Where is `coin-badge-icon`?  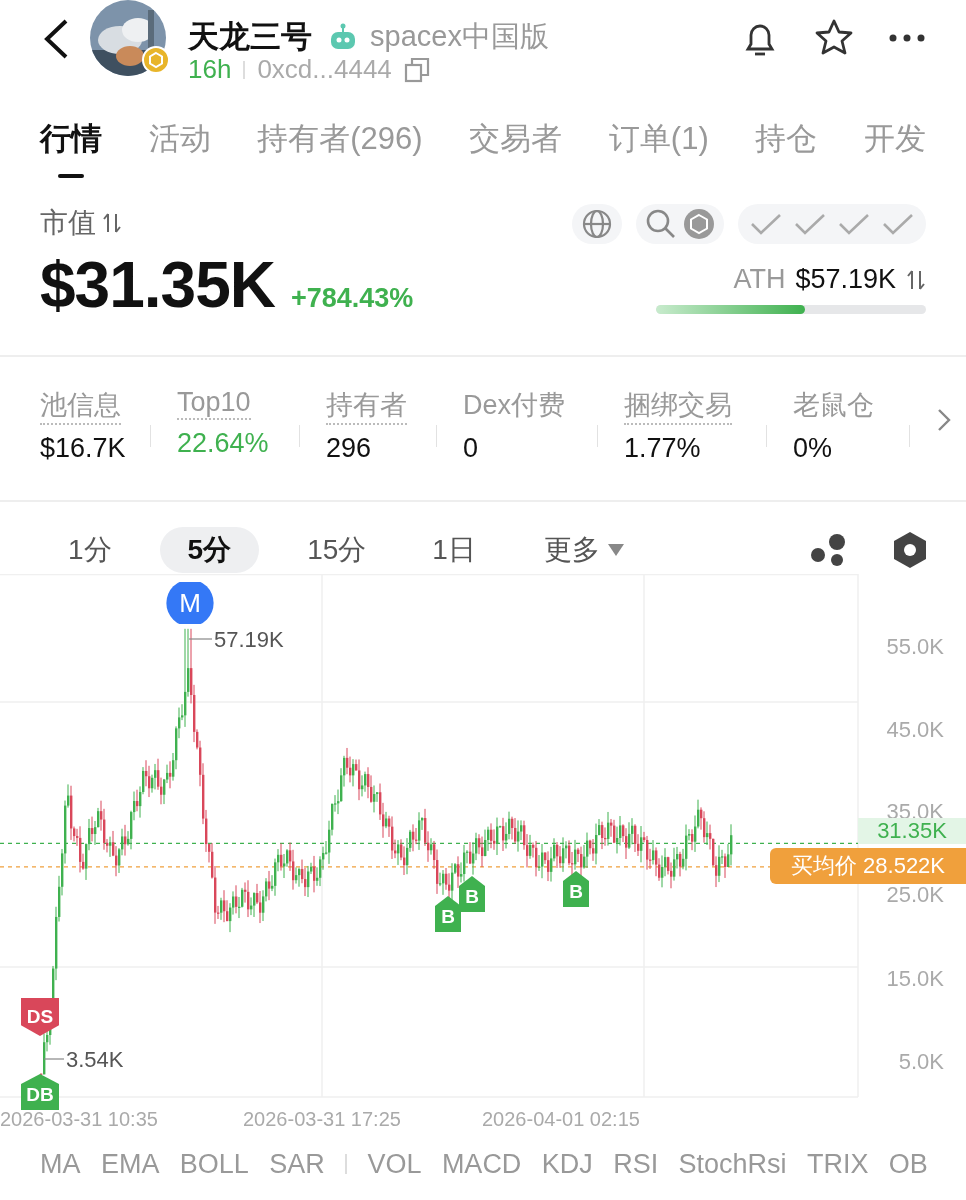
coin-badge-icon is located at coordinates (156, 60).